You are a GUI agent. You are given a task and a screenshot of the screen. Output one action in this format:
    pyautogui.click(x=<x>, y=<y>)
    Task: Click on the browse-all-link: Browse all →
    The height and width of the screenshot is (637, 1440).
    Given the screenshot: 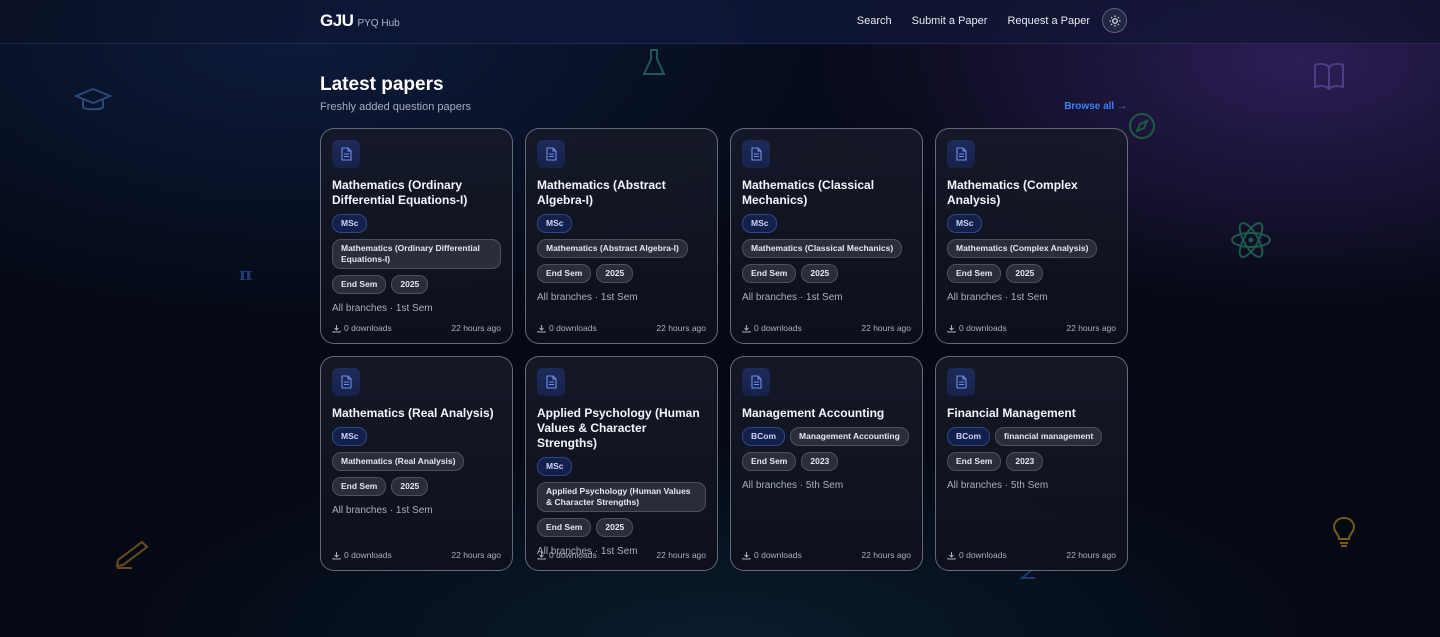 What is the action you would take?
    pyautogui.click(x=1095, y=106)
    